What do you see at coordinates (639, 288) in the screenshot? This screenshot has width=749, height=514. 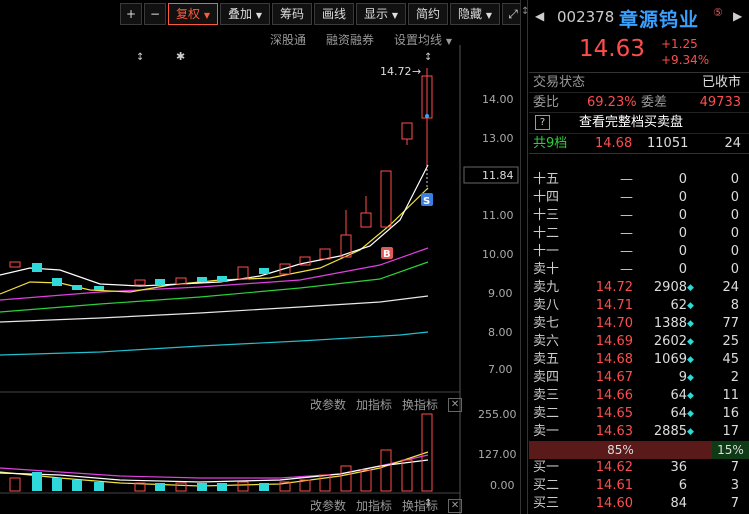 I see `ask-row: 卖九 14.72 2908 ◆ 24` at bounding box center [639, 288].